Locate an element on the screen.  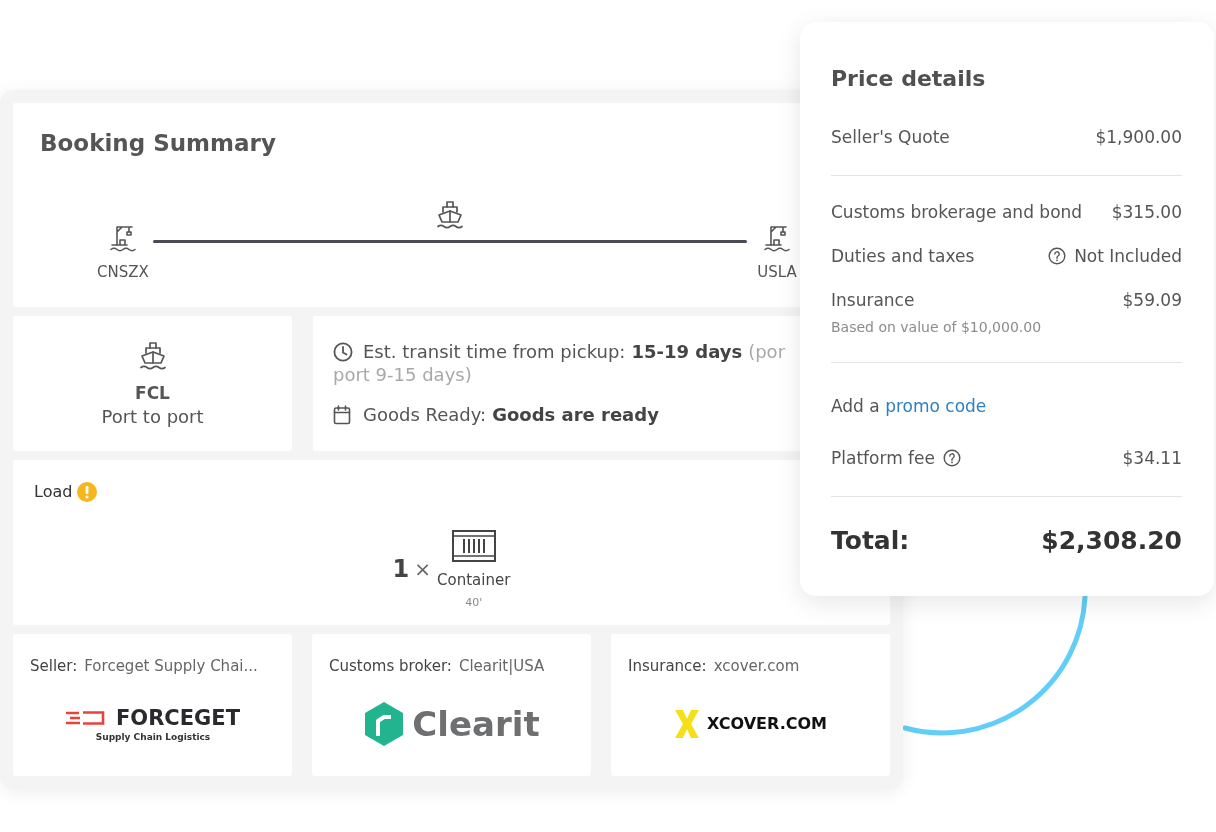
calendar-icon is located at coordinates (342, 414).